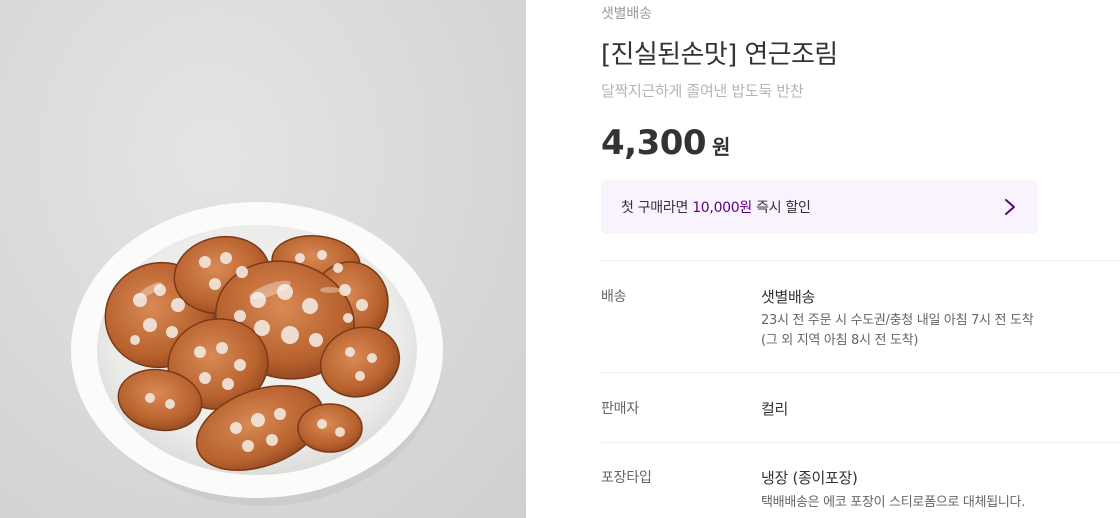 The image size is (1120, 518). Describe the element at coordinates (775, 409) in the screenshot. I see `info-value-seller: 컬리` at that location.